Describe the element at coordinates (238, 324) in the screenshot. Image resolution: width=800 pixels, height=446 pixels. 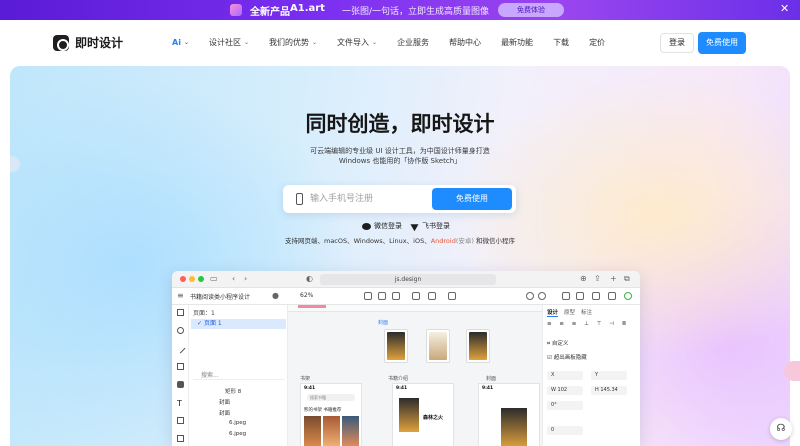
I see `page-item: ✓ 页面 1` at that location.